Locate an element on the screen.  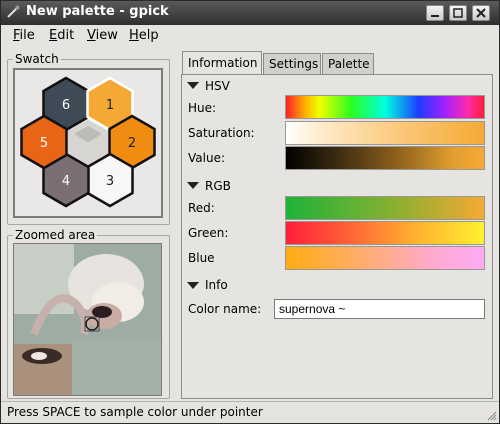
tab-settings-label: Settings is located at coordinates (294, 64).